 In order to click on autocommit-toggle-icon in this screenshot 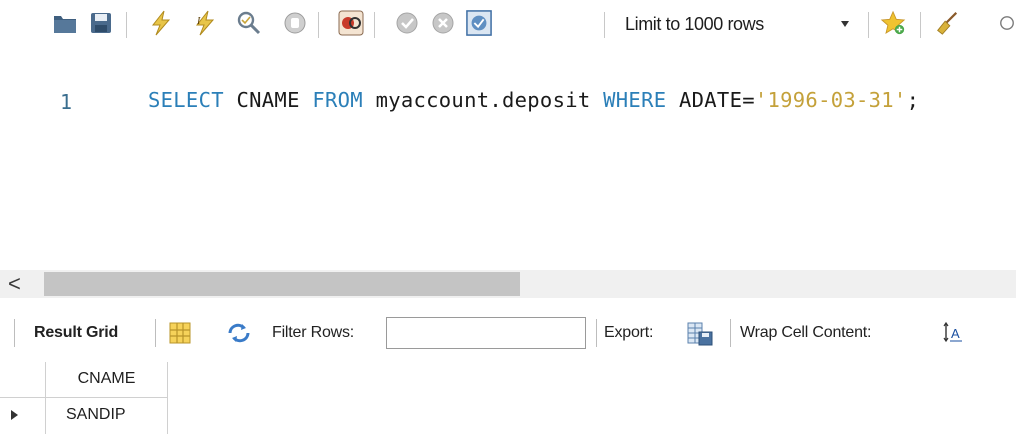, I will do `click(479, 23)`.